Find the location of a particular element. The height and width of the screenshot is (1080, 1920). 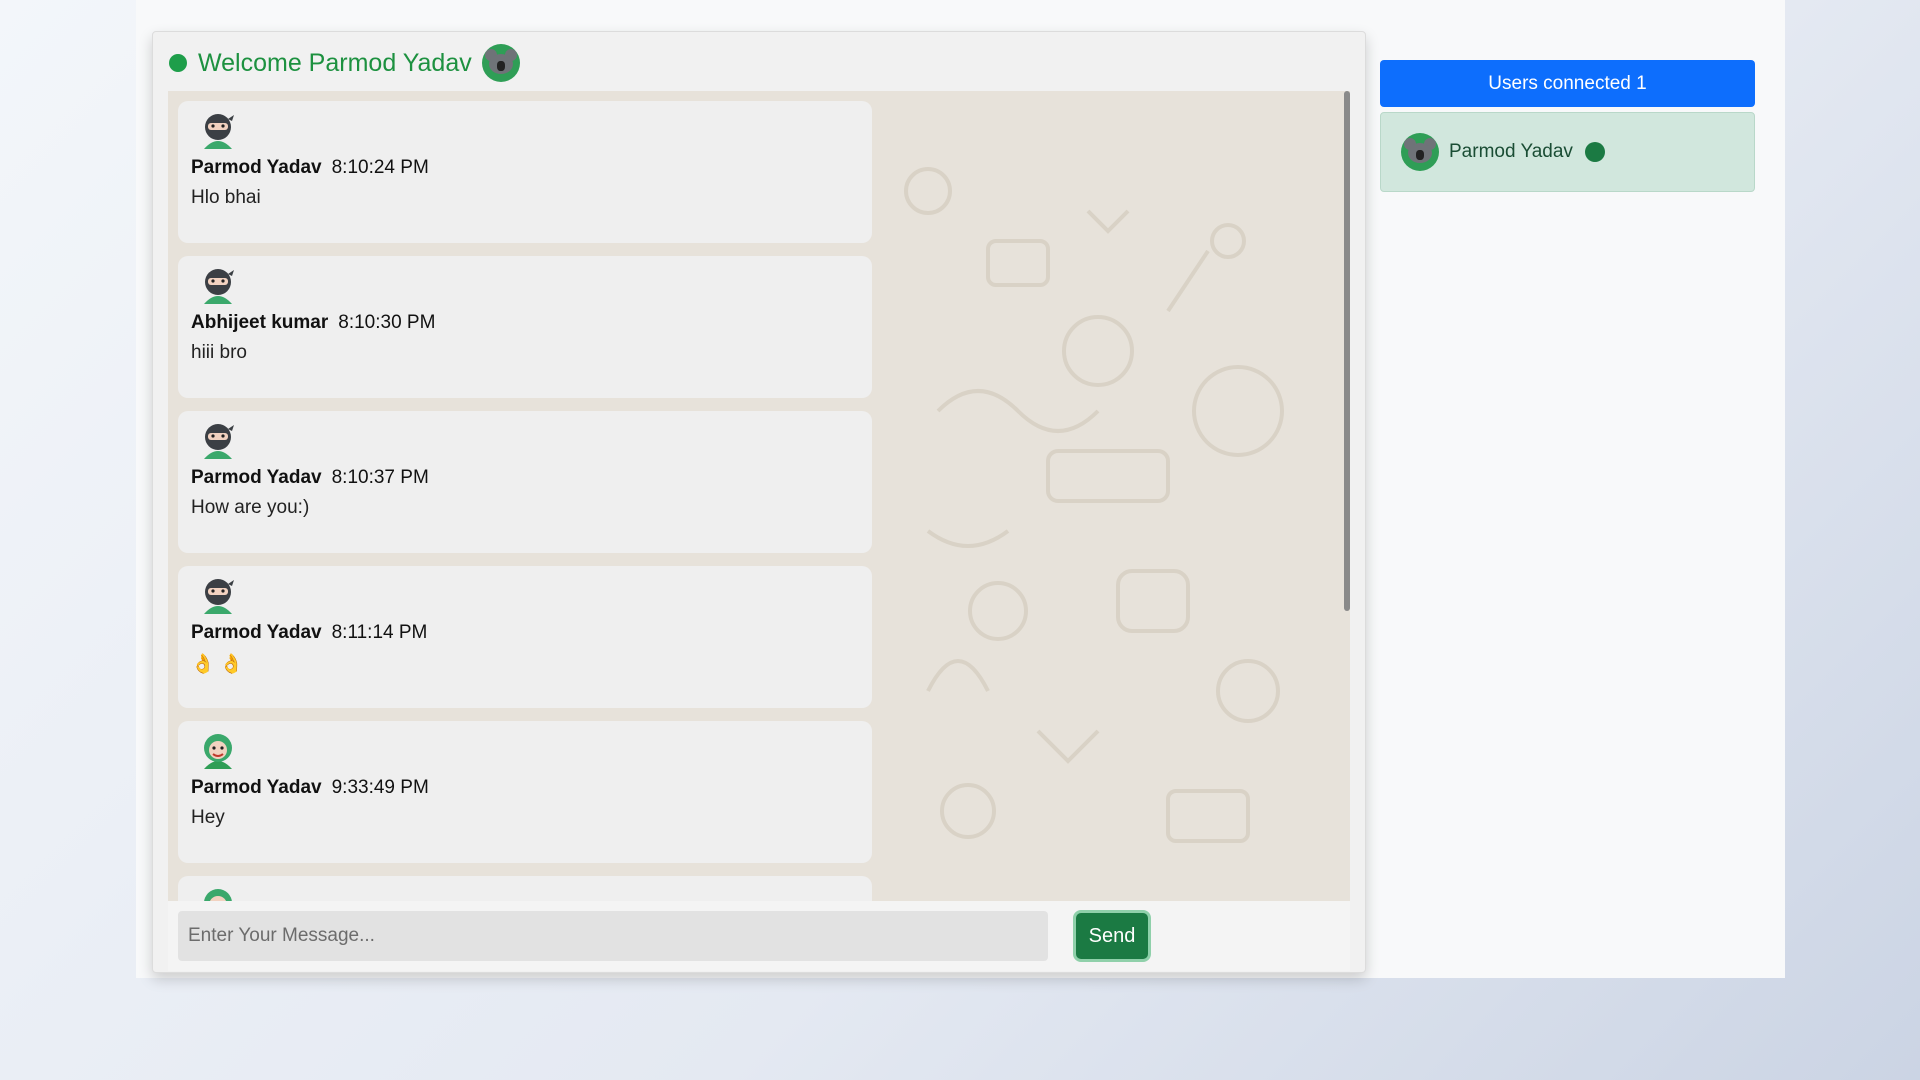

message-text: How are you:) is located at coordinates (250, 507).